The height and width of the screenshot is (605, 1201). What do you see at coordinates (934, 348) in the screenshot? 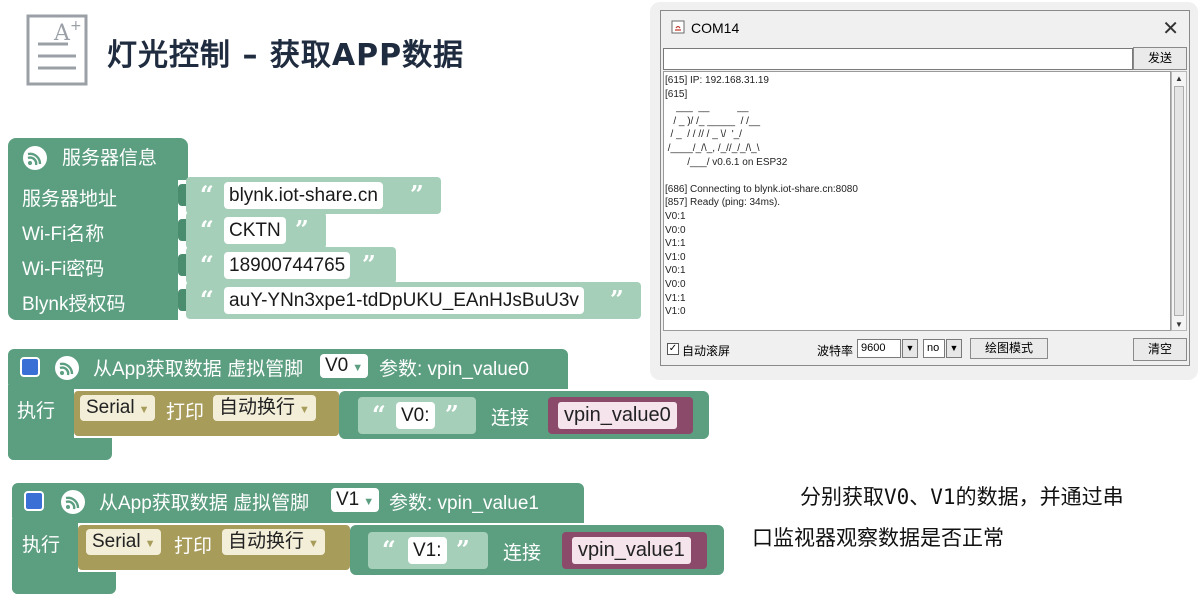
I see `line-ending-select: no` at bounding box center [934, 348].